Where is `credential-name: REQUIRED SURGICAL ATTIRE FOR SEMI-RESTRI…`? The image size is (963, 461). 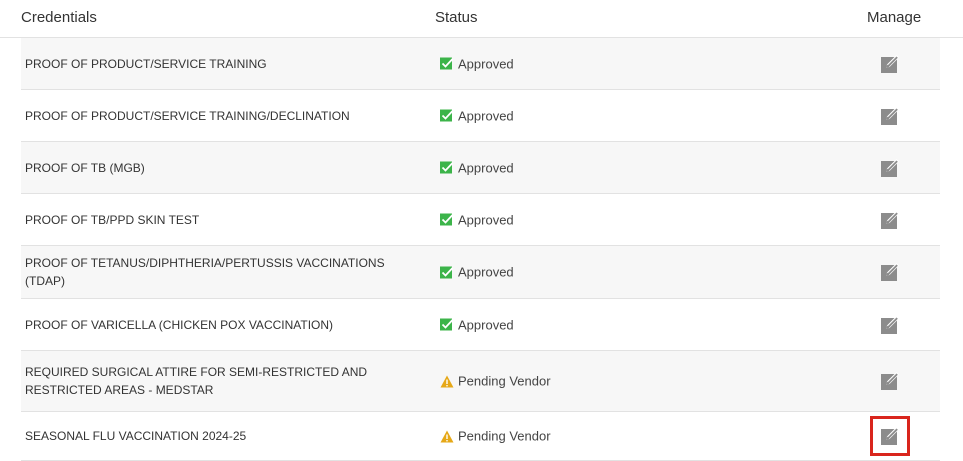
credential-name: REQUIRED SURGICAL ATTIRE FOR SEMI-RESTRI… is located at coordinates (196, 381).